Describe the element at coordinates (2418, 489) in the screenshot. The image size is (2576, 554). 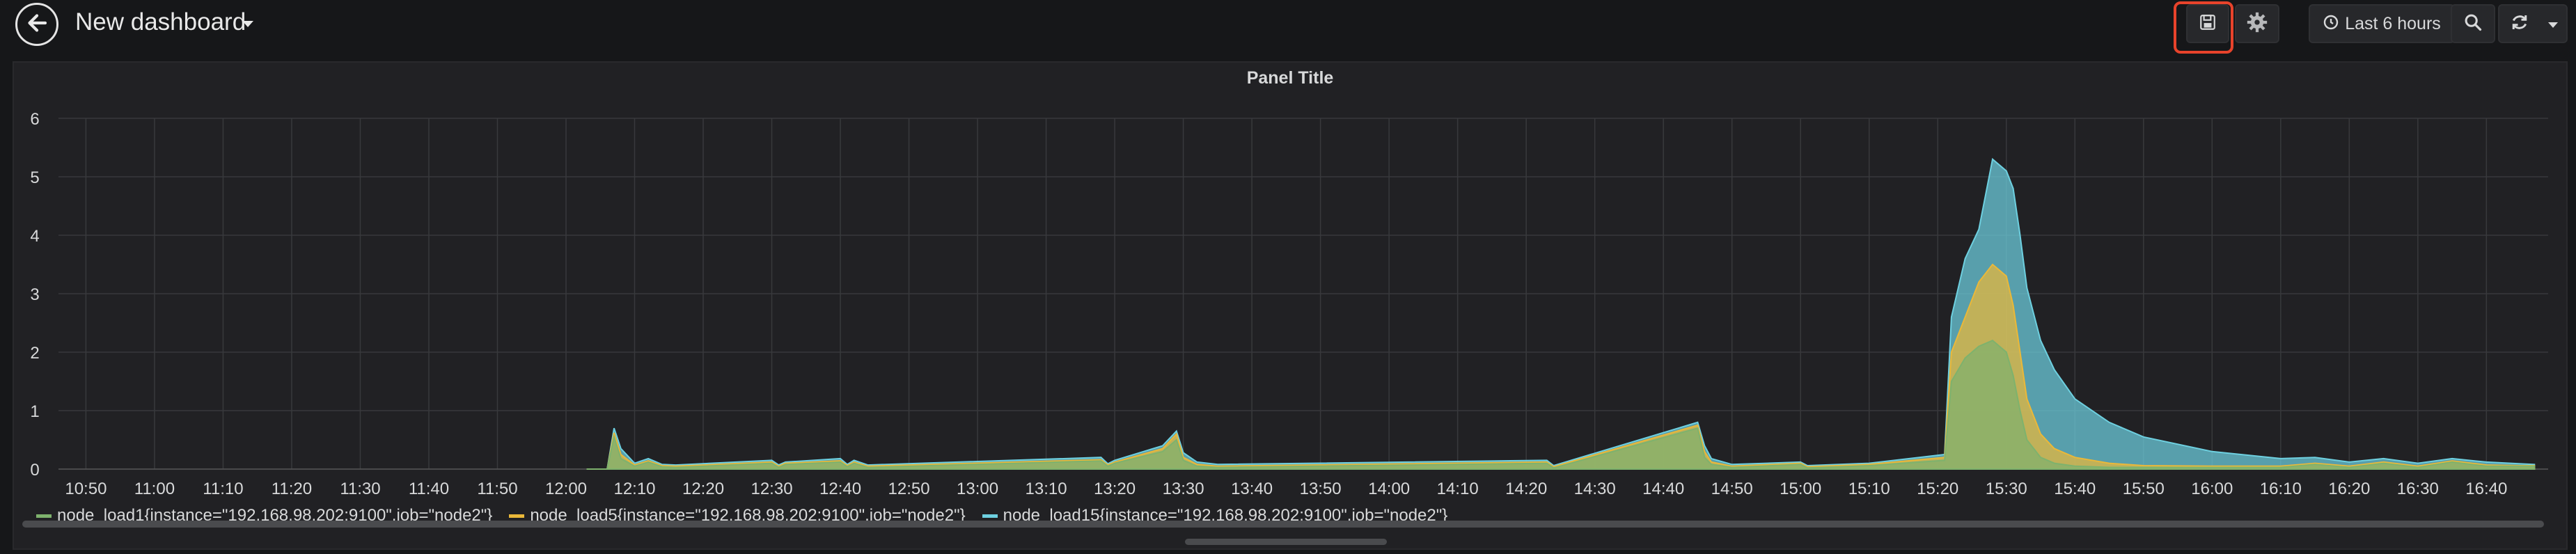
I see `x-tick-label: 16:30` at that location.